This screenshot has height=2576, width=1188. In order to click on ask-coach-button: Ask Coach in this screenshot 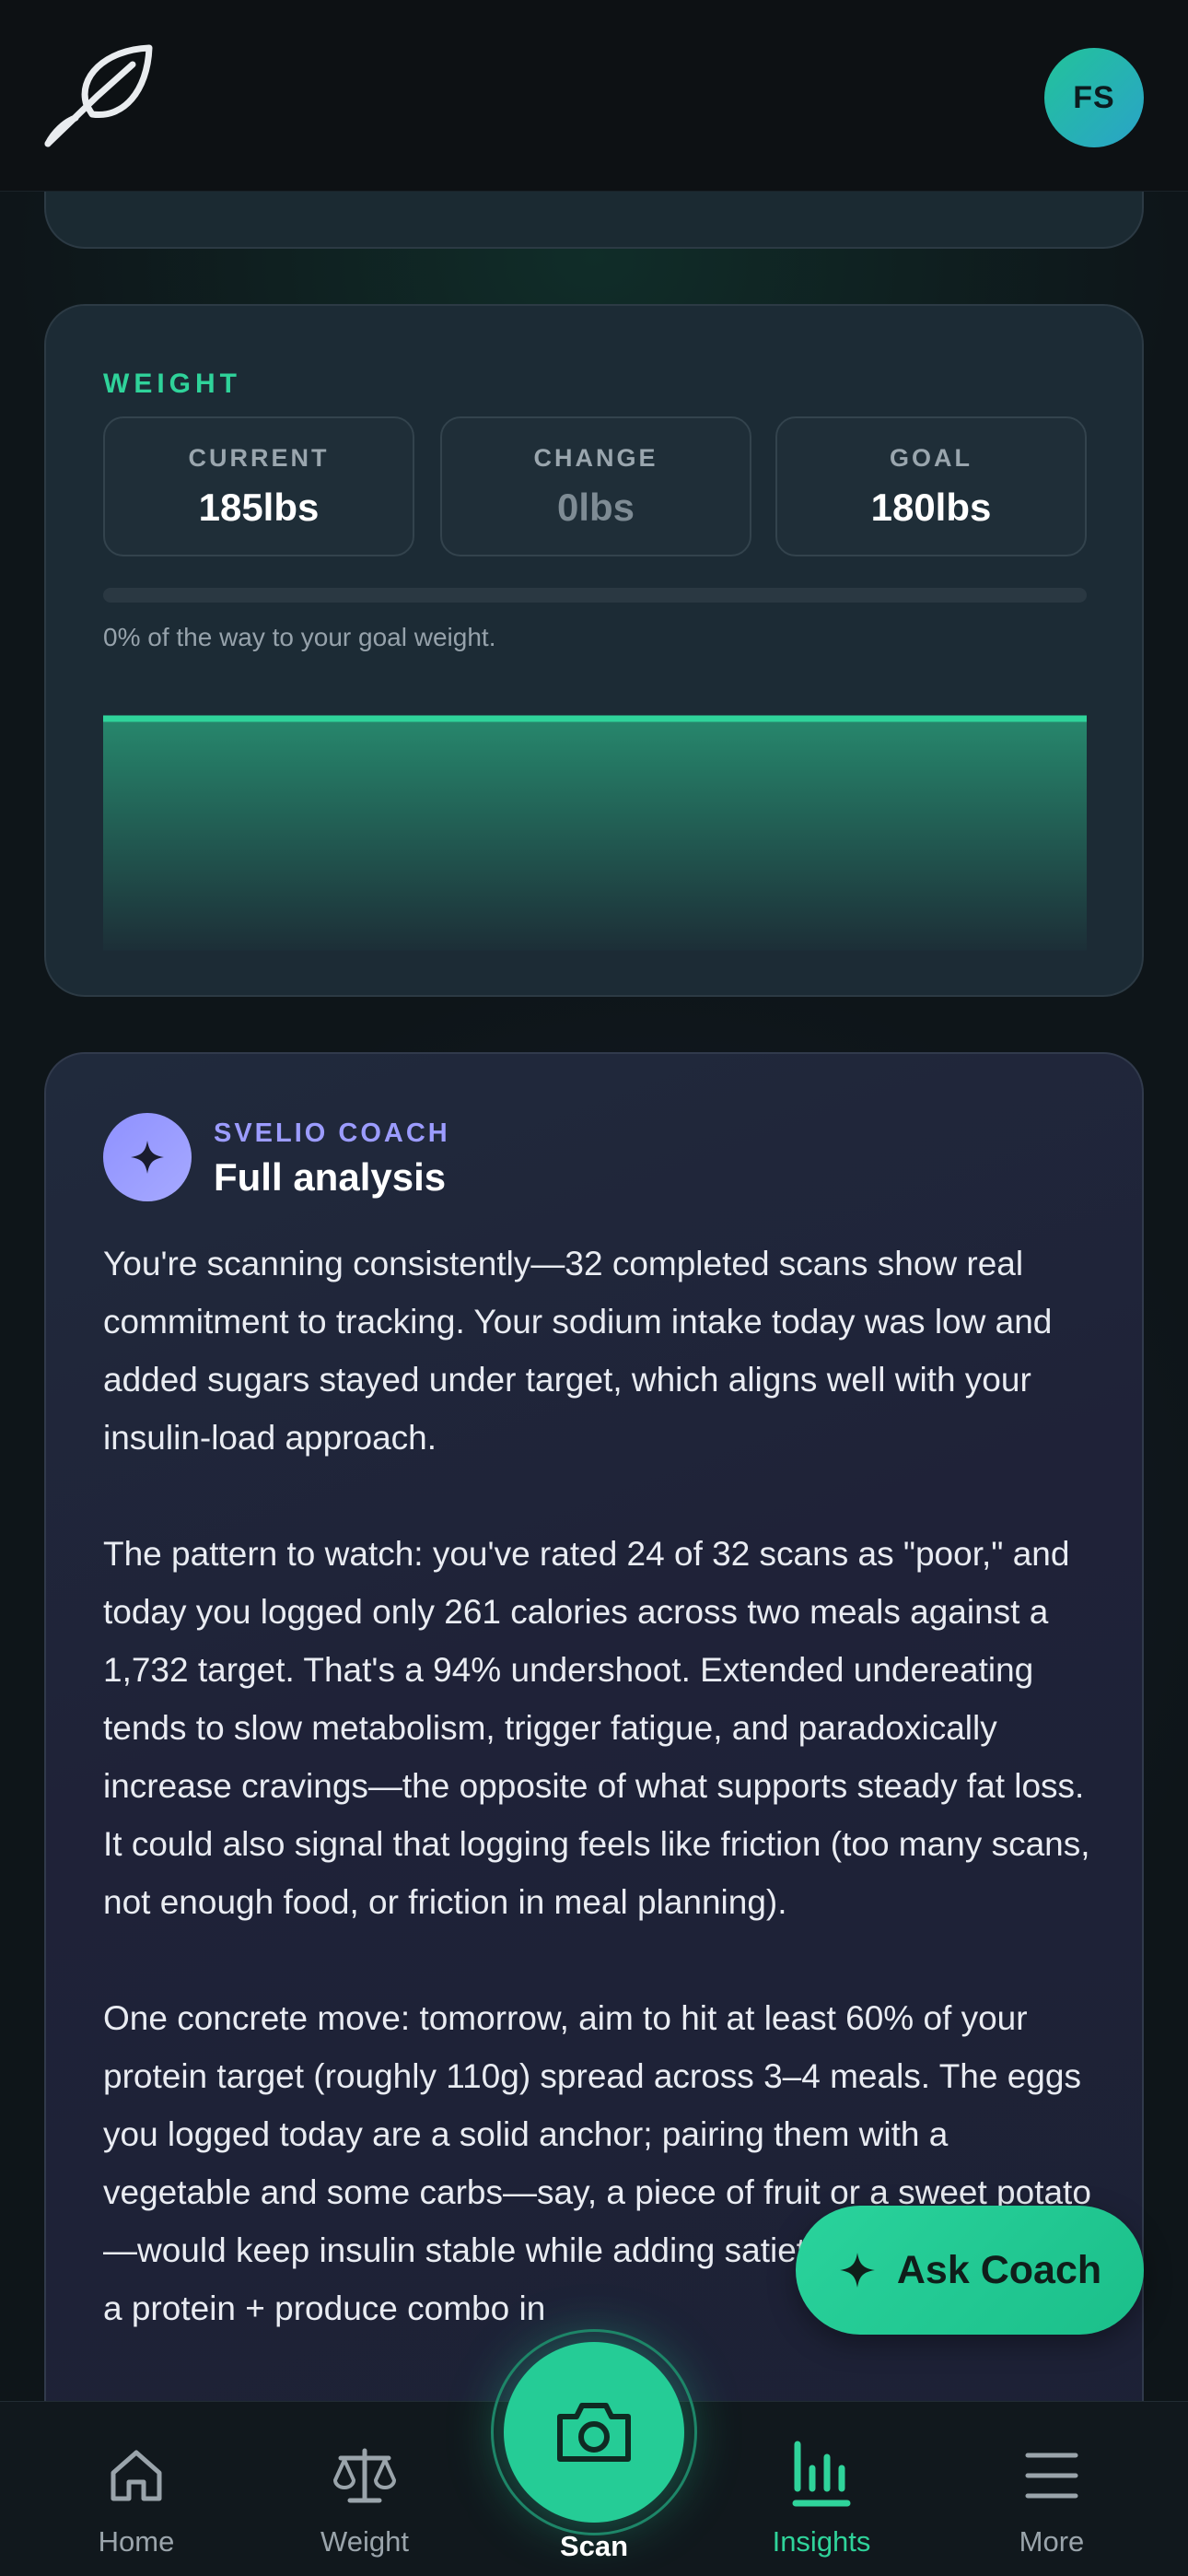, I will do `click(970, 2270)`.